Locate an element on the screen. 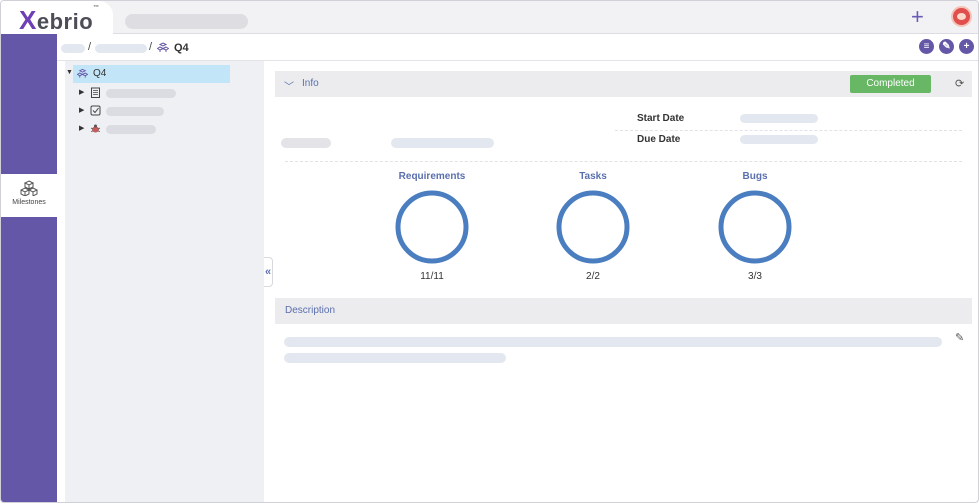 This screenshot has height=503, width=979. stat-requirements: Requirements 11/11 is located at coordinates (432, 226).